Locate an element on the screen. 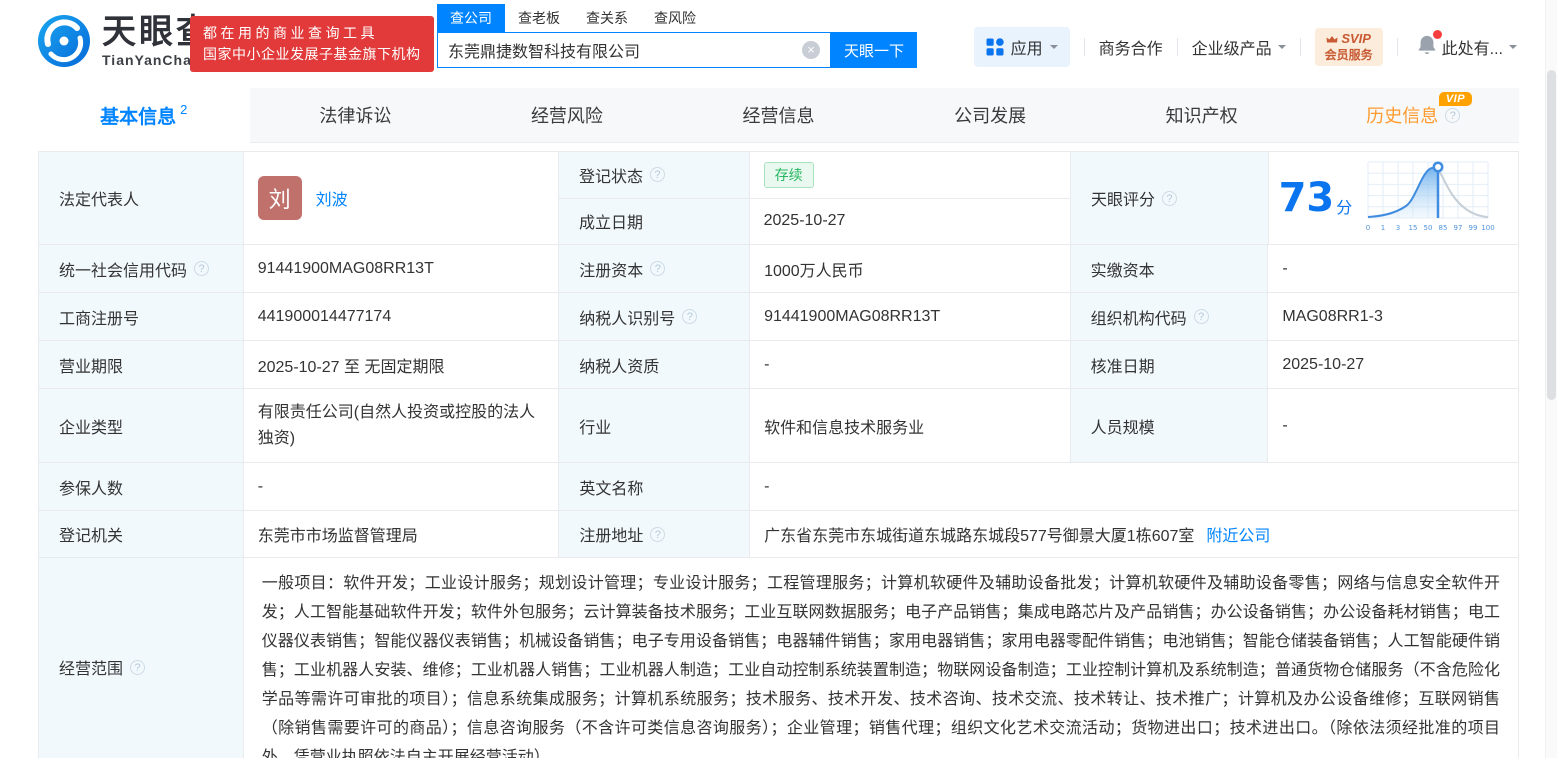 The image size is (1557, 758). apps-label: 应用 is located at coordinates (1026, 49).